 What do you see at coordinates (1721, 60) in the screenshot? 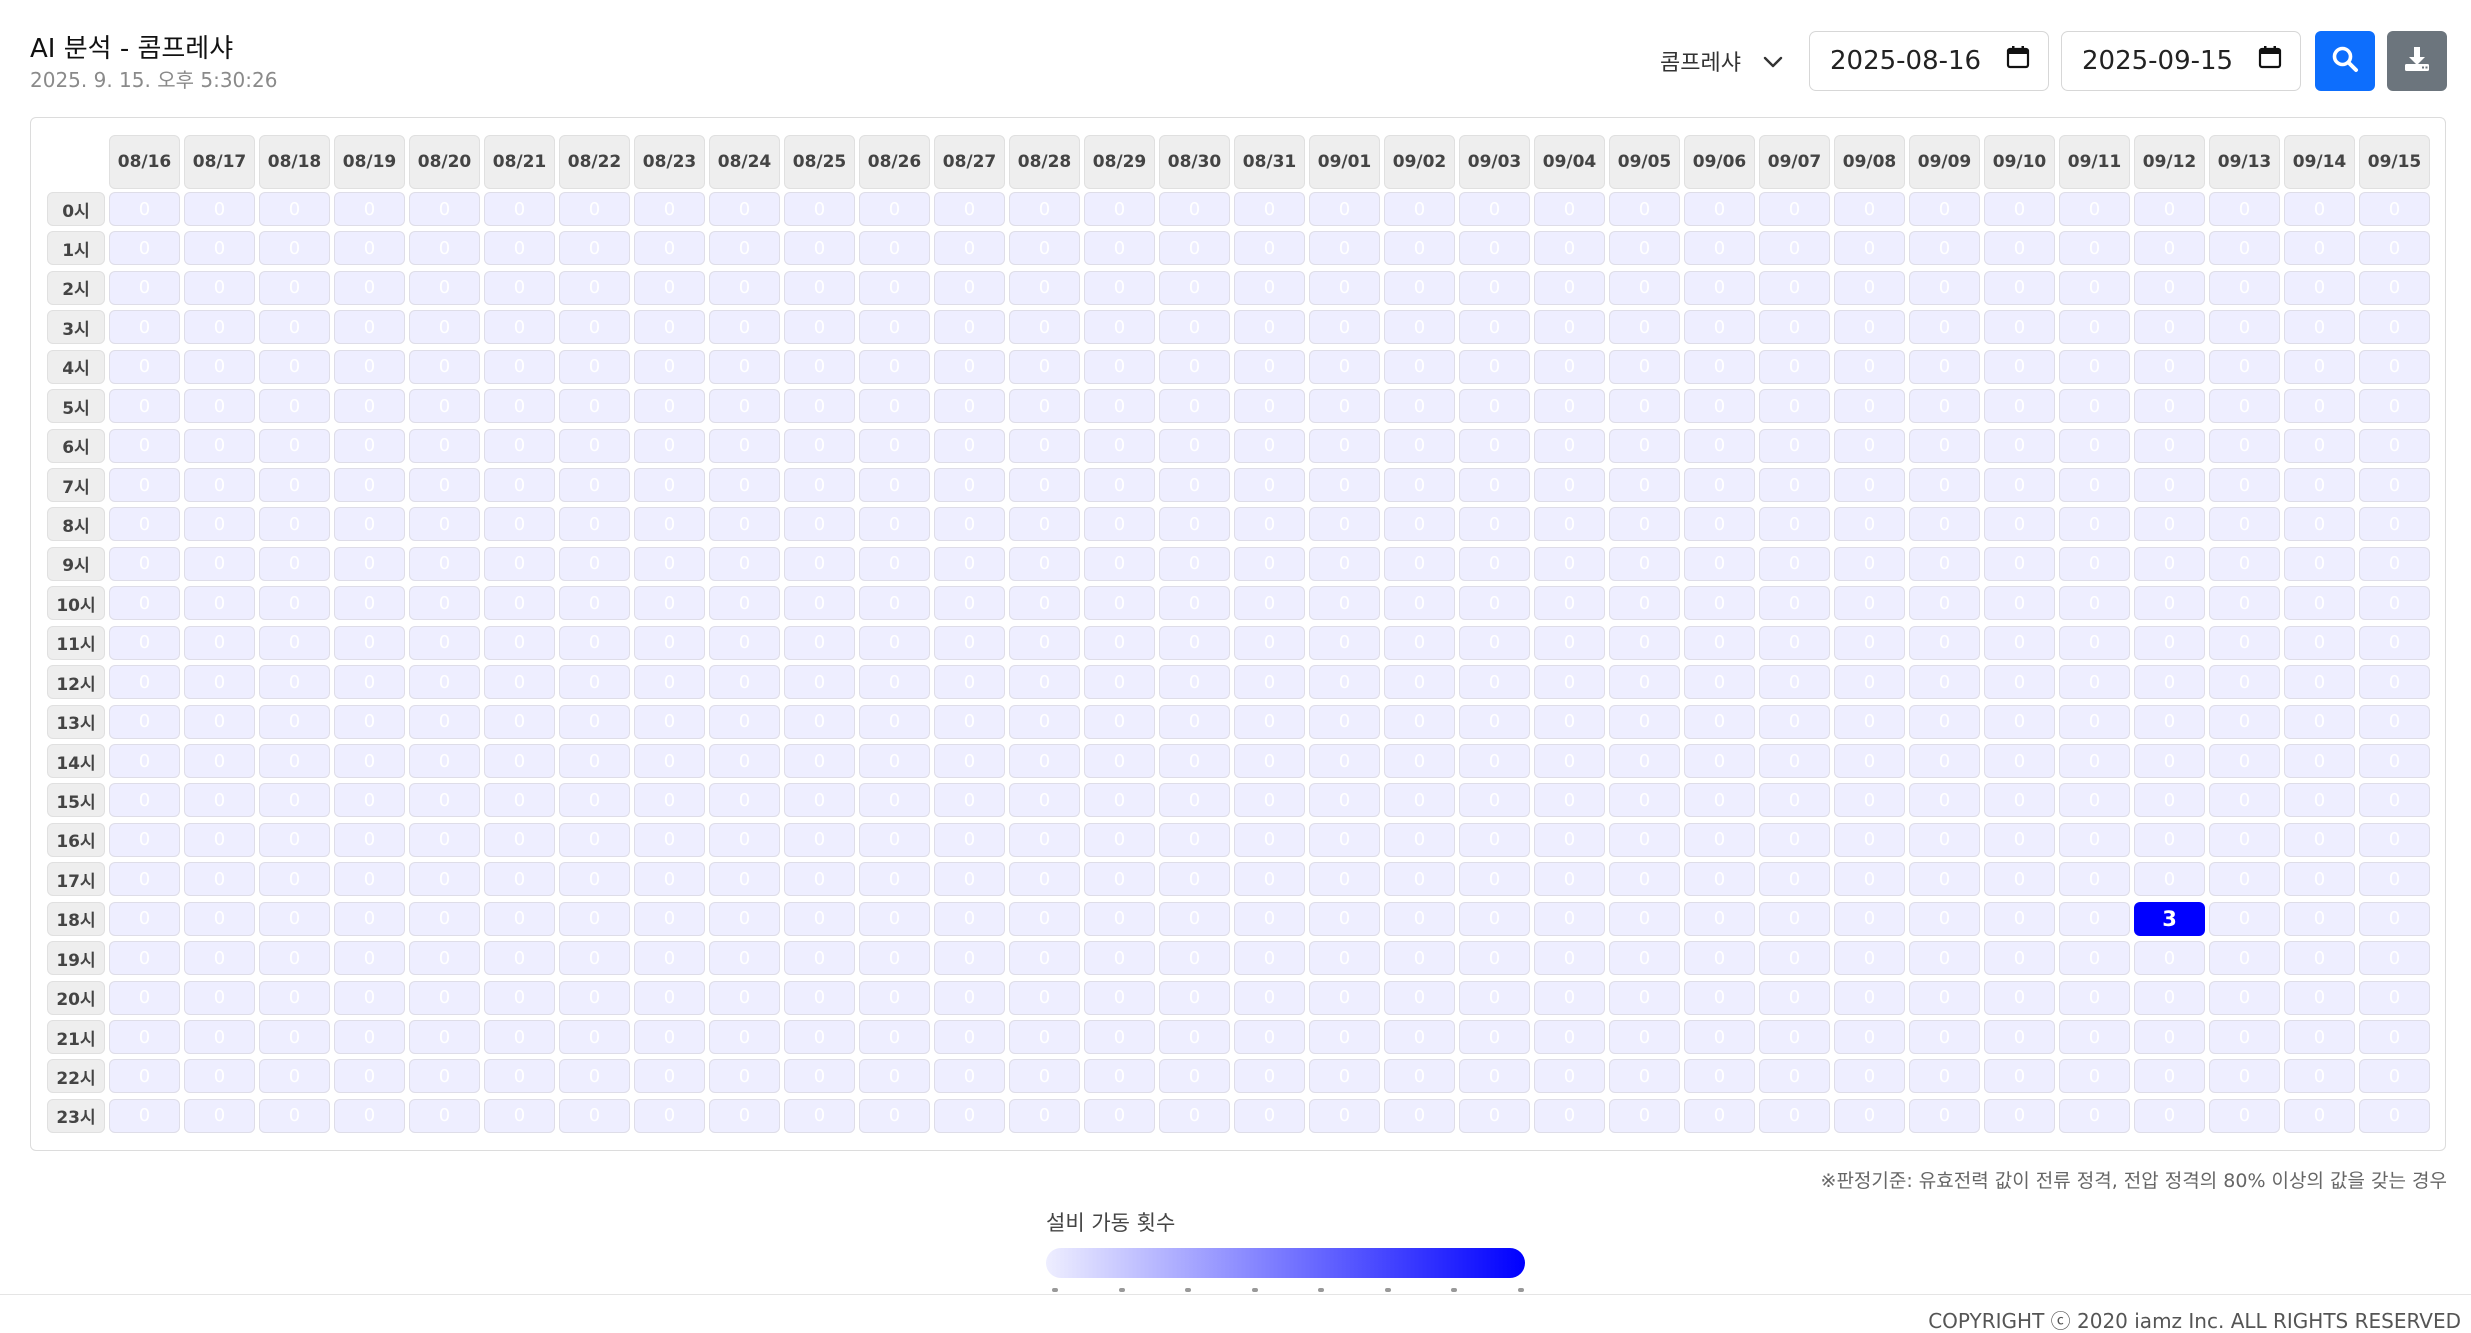
I see `equipment-select: 콤프레샤` at bounding box center [1721, 60].